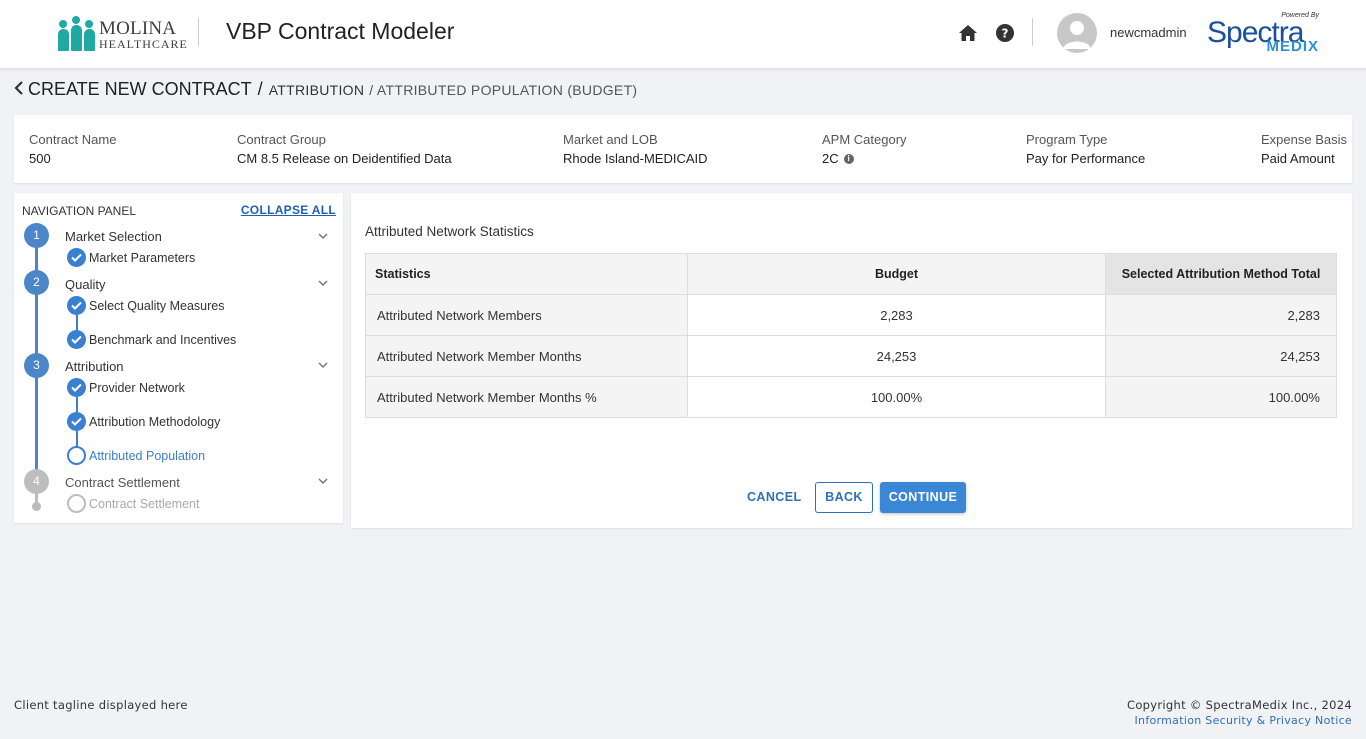 This screenshot has width=1366, height=739. I want to click on sub-item-select-quality-measures: Select Quality Measures, so click(145, 305).